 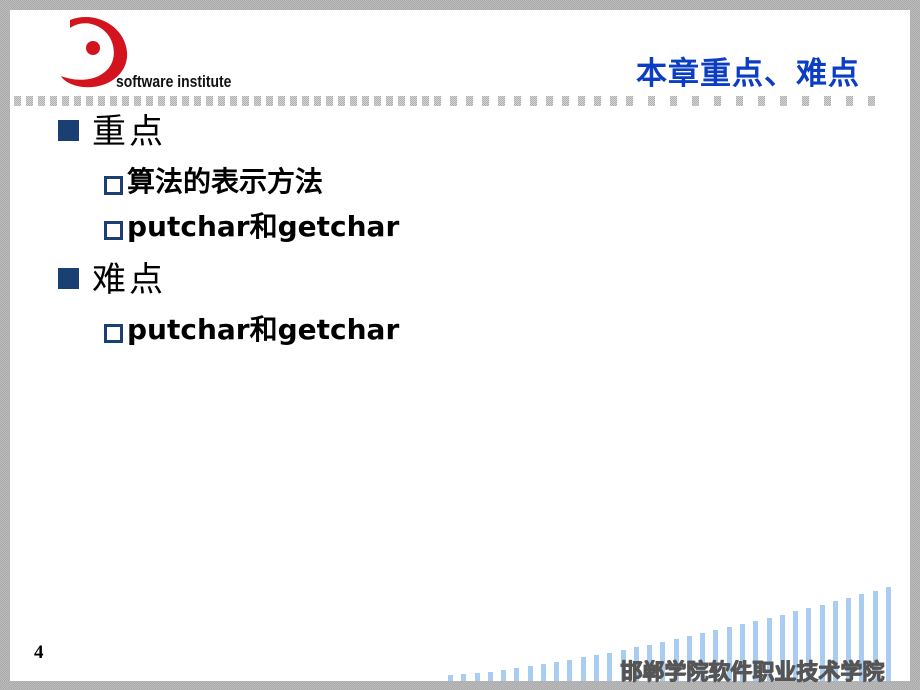 I want to click on section-label: 重点, so click(x=129, y=132).